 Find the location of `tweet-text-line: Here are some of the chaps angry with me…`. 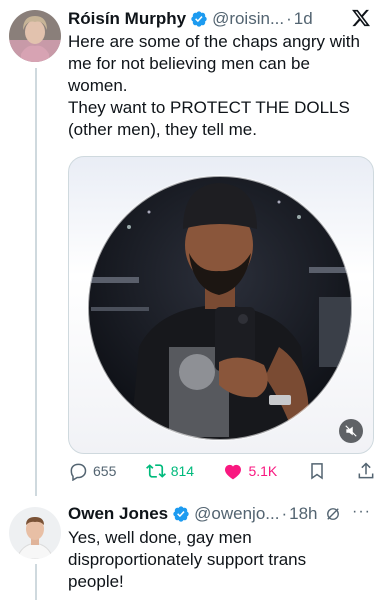

tweet-text-line: Here are some of the chaps angry with me… is located at coordinates (214, 63).